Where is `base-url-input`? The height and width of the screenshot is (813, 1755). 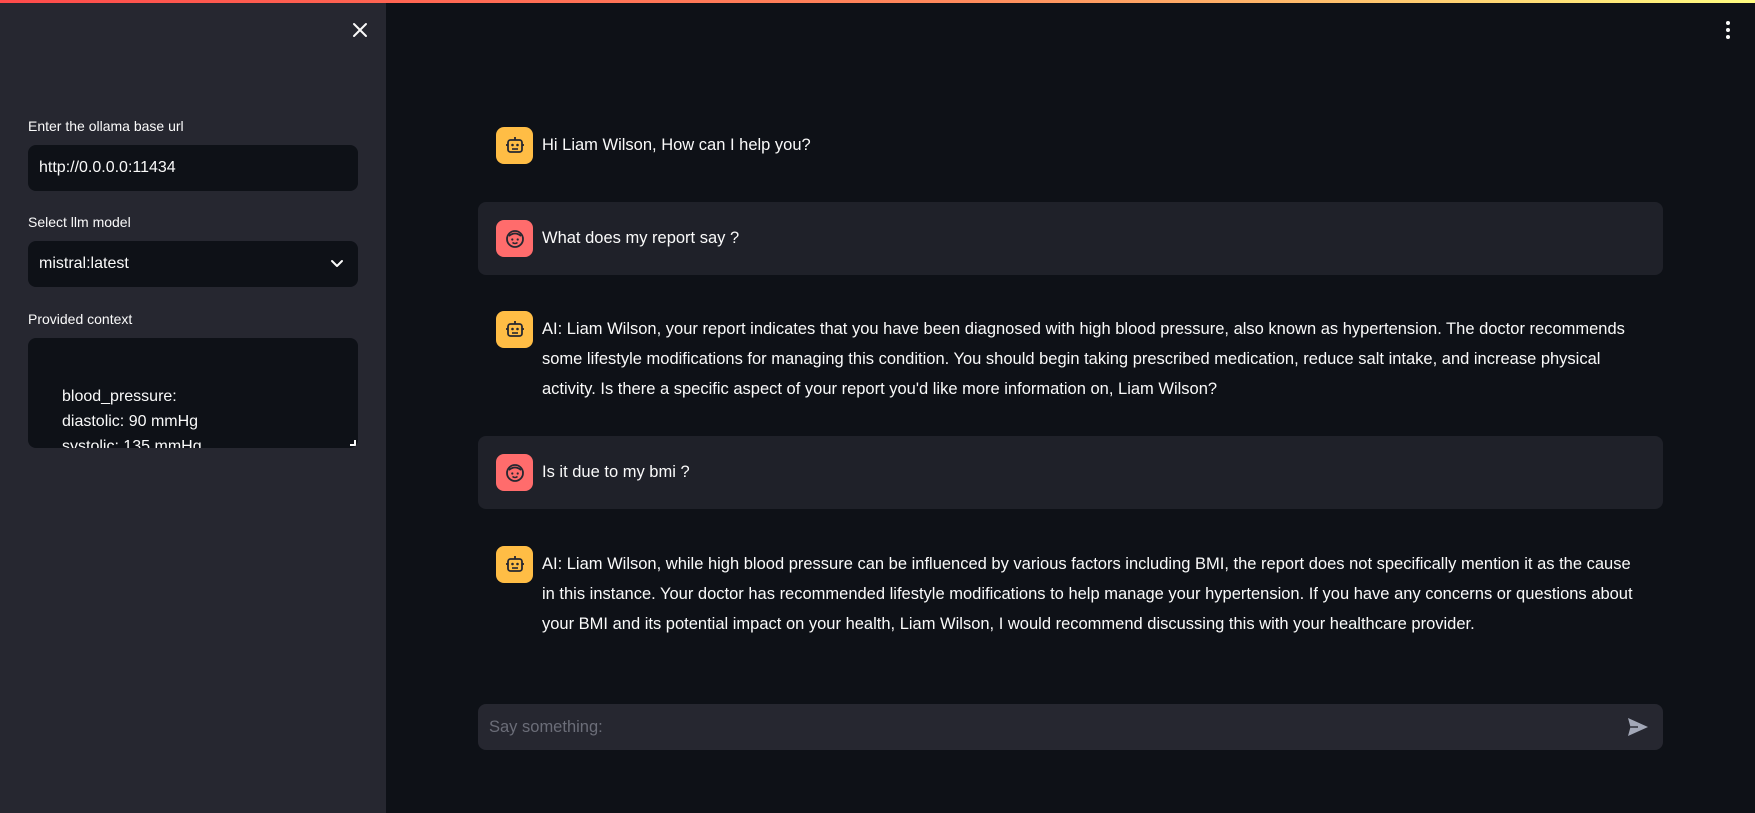
base-url-input is located at coordinates (193, 168).